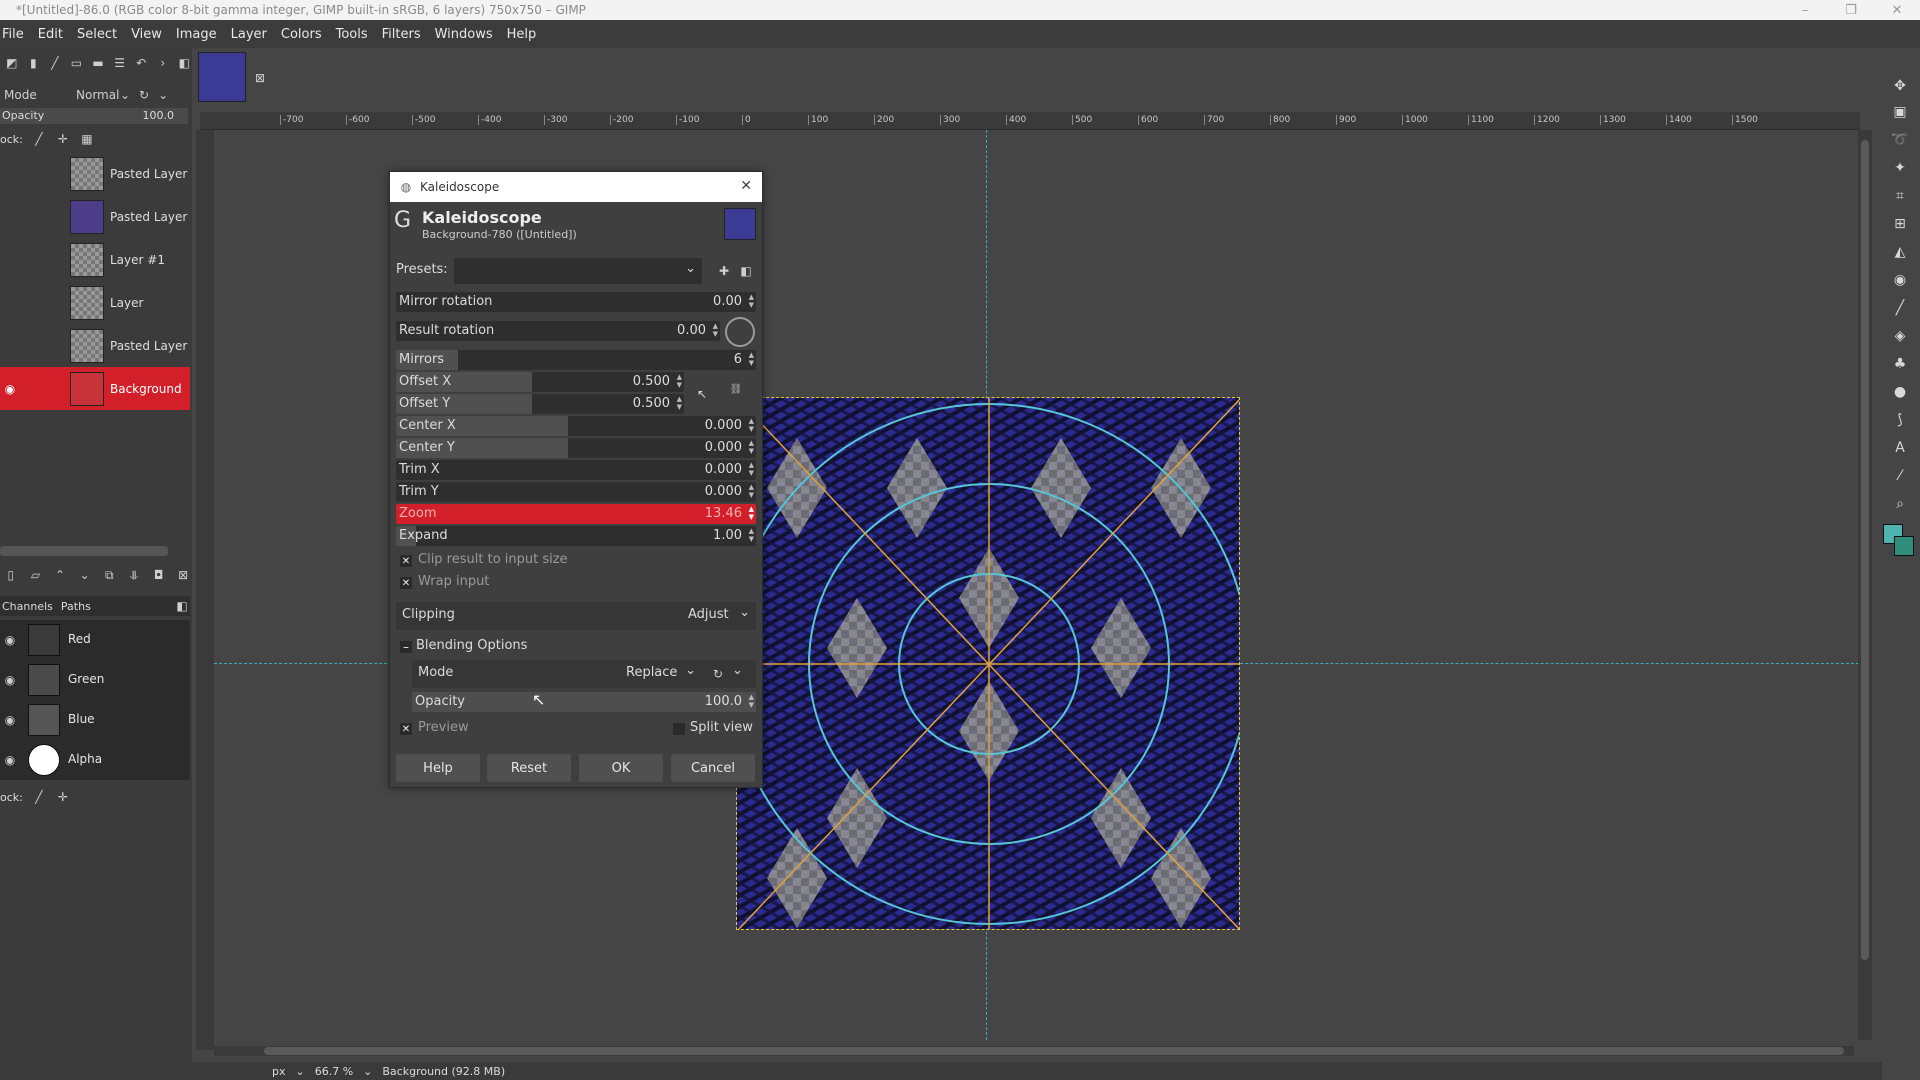  What do you see at coordinates (584, 702) in the screenshot?
I see `blend-opacity-field: Opacity 100.0 ▲ ▼` at bounding box center [584, 702].